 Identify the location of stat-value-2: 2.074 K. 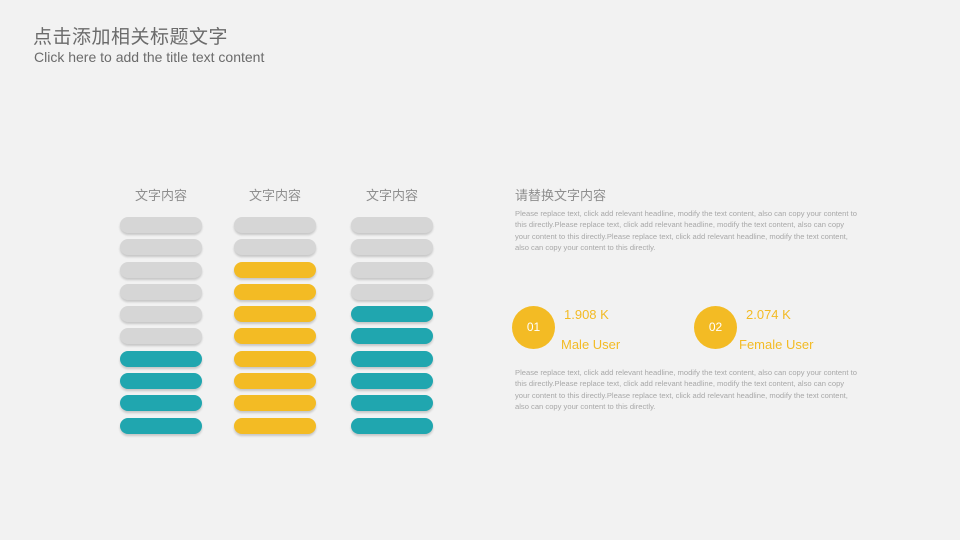
(768, 314).